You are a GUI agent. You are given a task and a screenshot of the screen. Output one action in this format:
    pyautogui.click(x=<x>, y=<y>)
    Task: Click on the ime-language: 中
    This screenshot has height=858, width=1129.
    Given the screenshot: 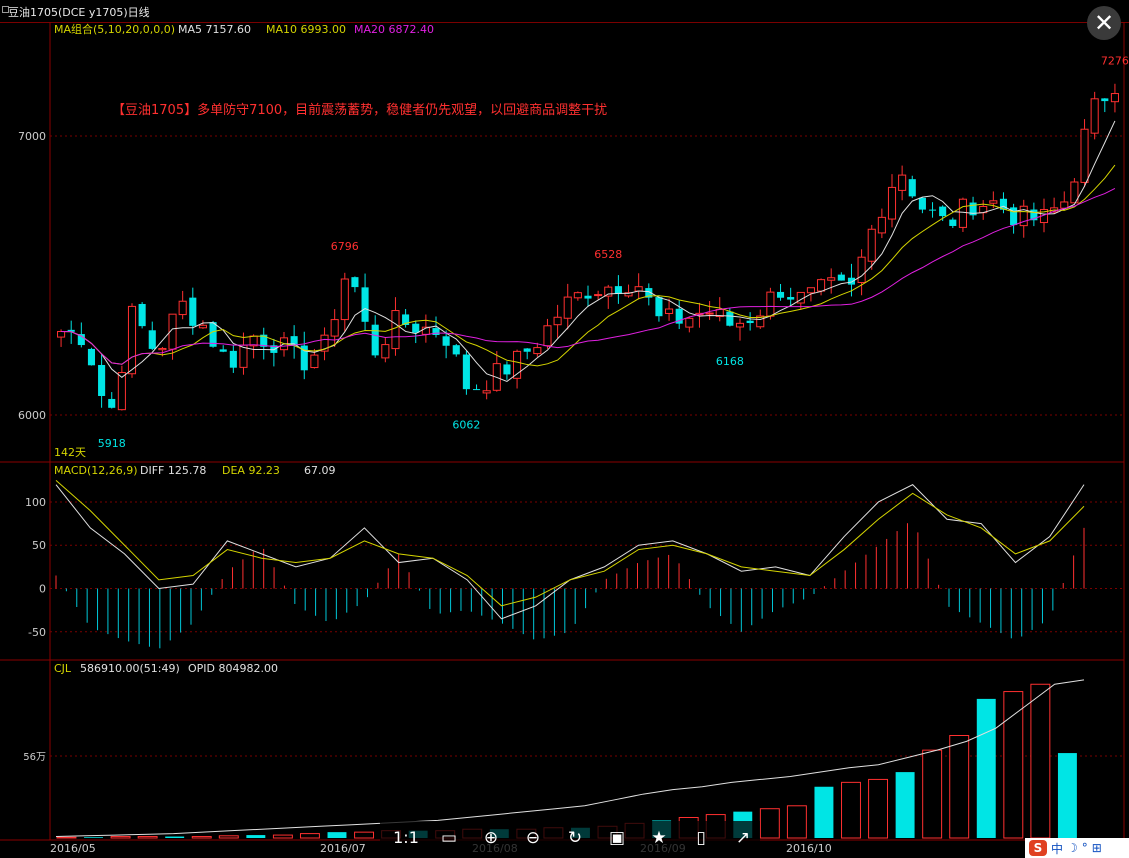 What is the action you would take?
    pyautogui.click(x=1057, y=848)
    